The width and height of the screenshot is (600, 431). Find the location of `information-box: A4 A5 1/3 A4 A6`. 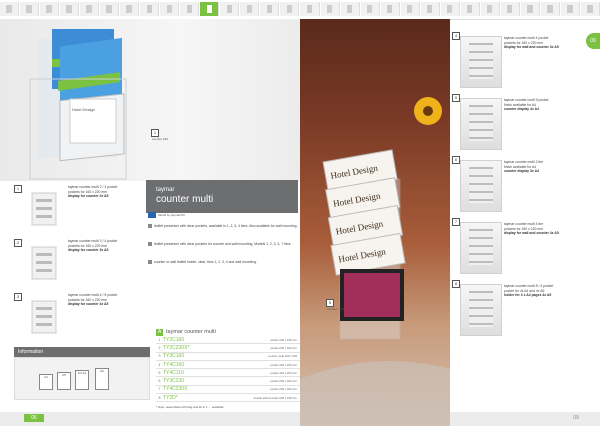

information-box: A4 A5 1/3 A4 A6 is located at coordinates (82, 378).